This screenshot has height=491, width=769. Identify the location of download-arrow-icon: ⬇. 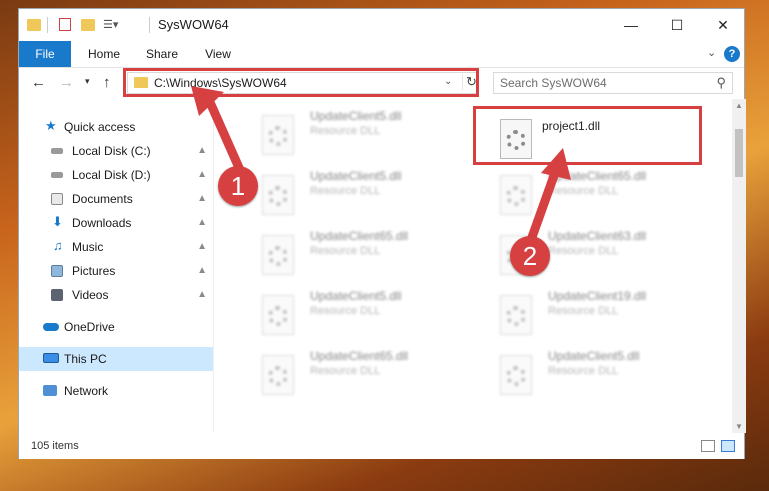
(57, 221).